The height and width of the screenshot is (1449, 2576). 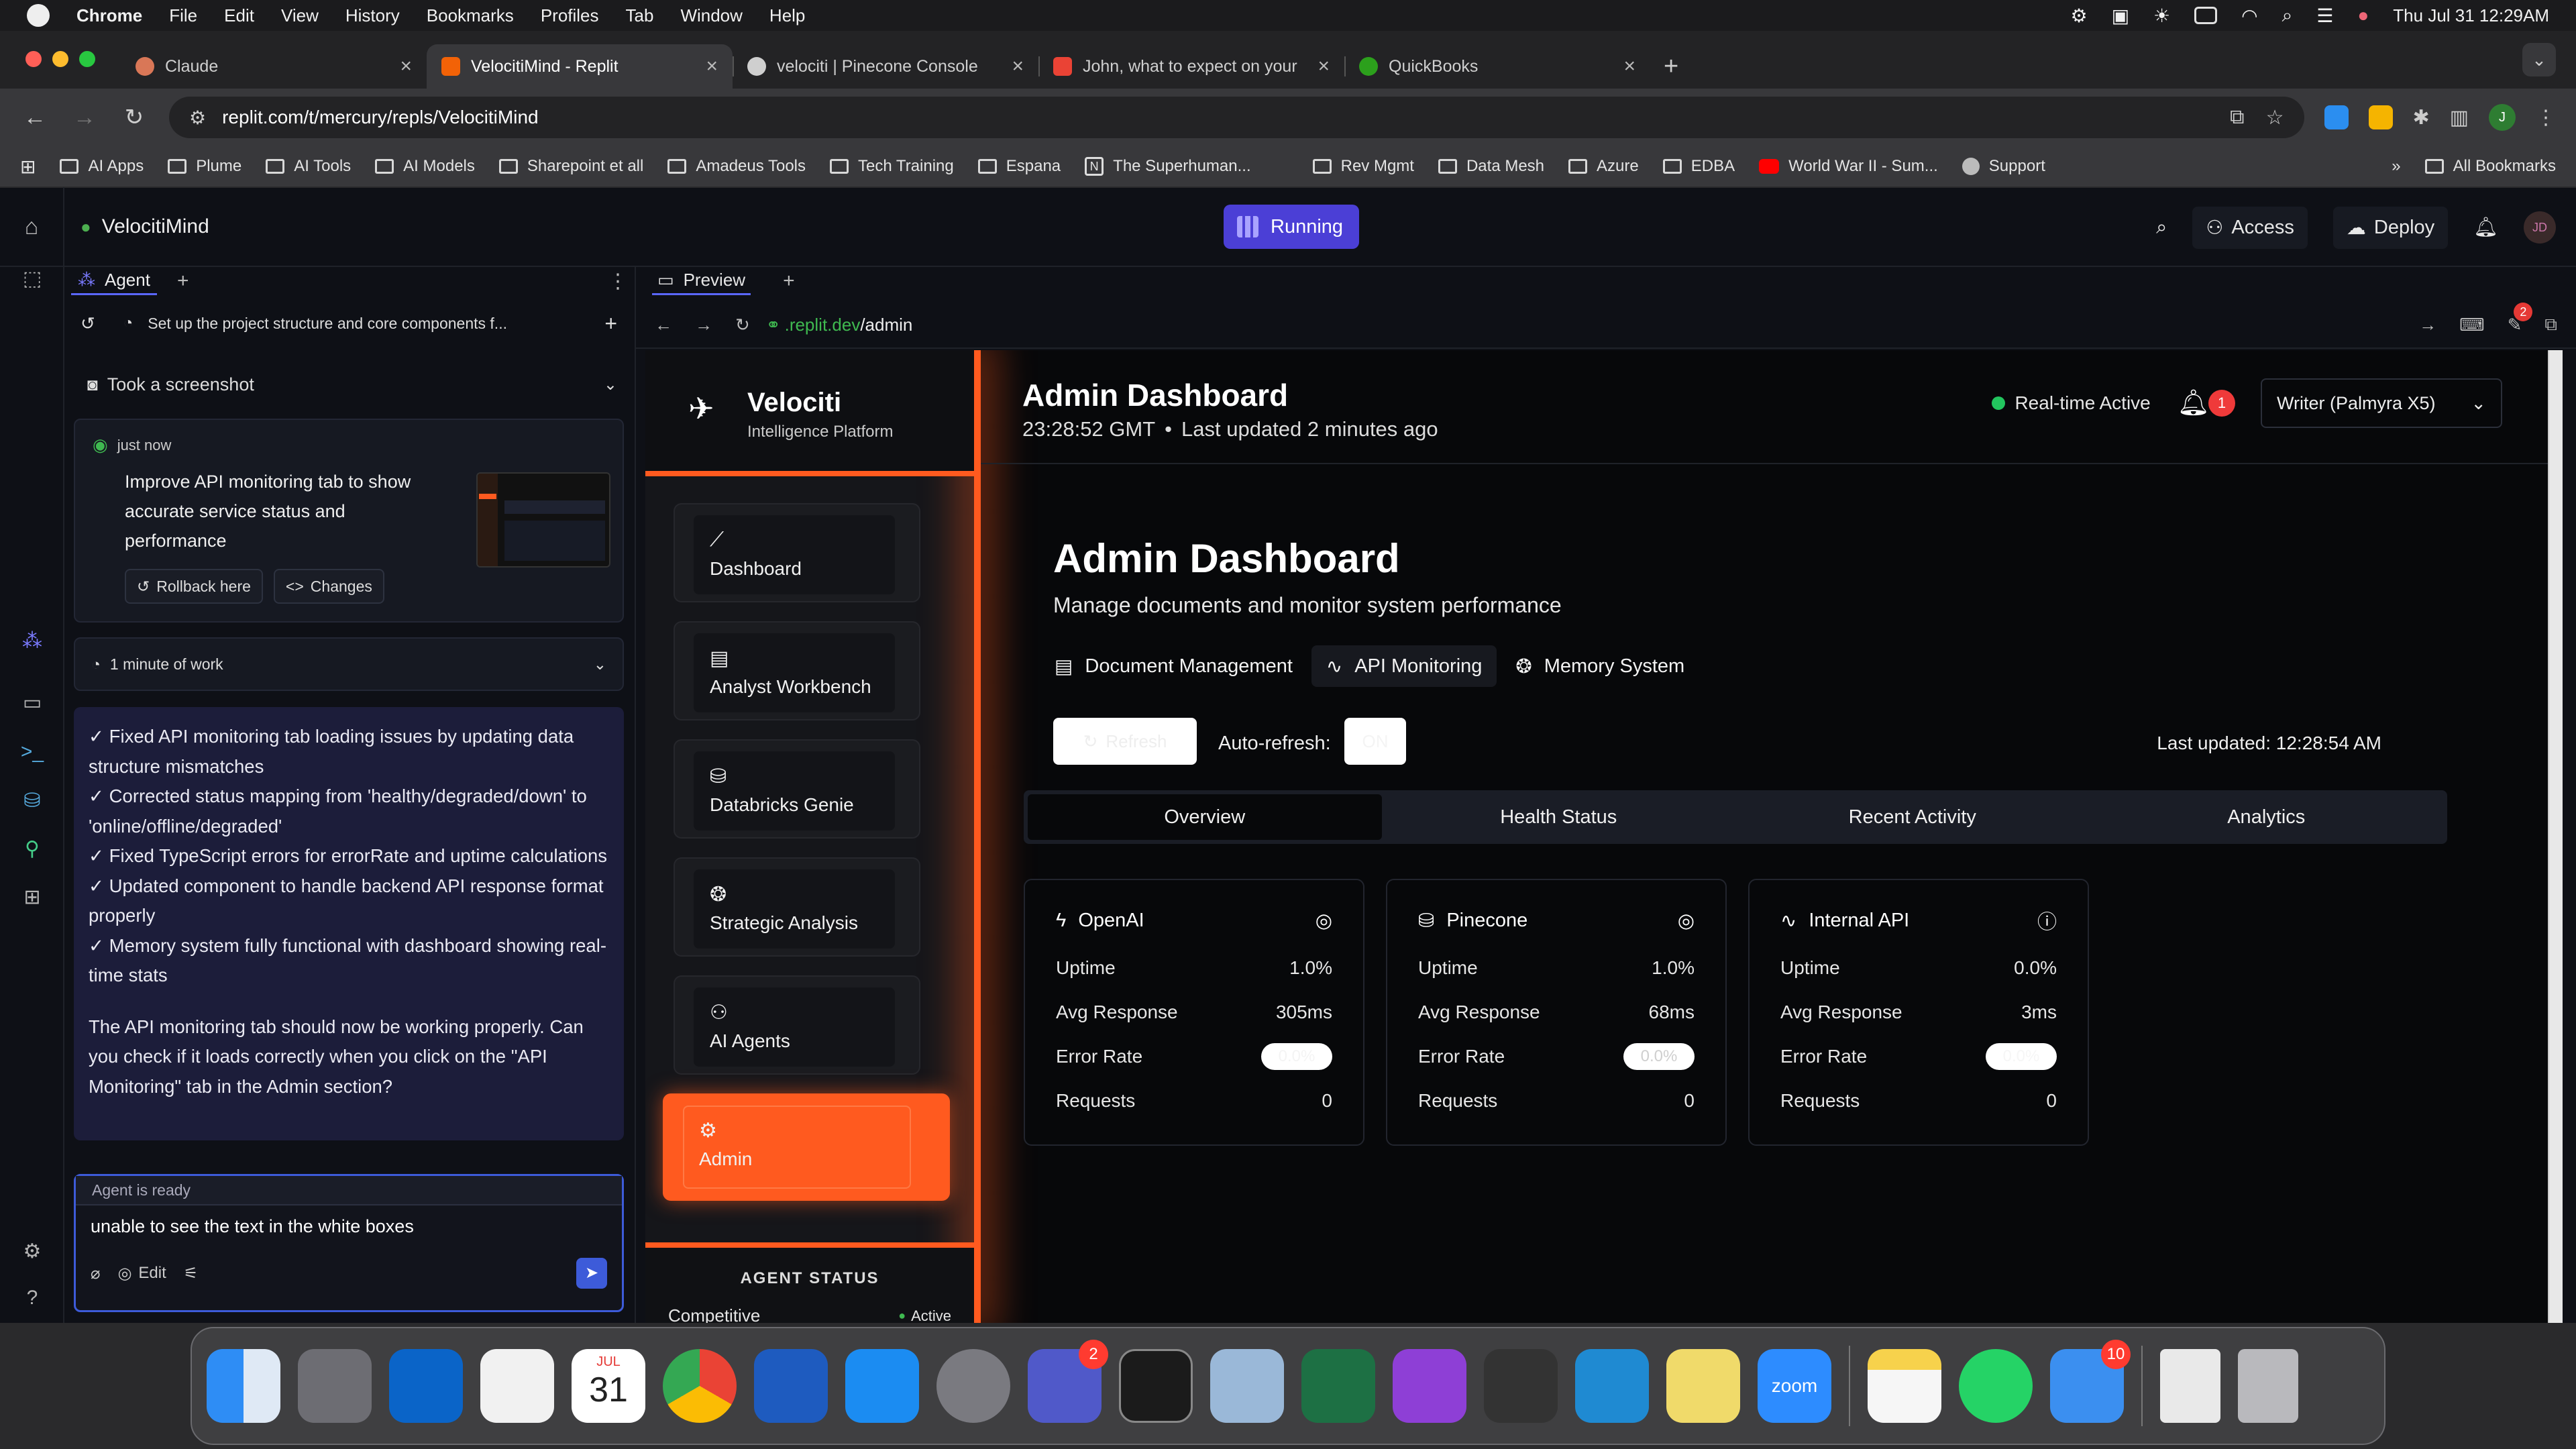 I want to click on nav-ai-agents: ⚇ AI Agents, so click(x=797, y=1025).